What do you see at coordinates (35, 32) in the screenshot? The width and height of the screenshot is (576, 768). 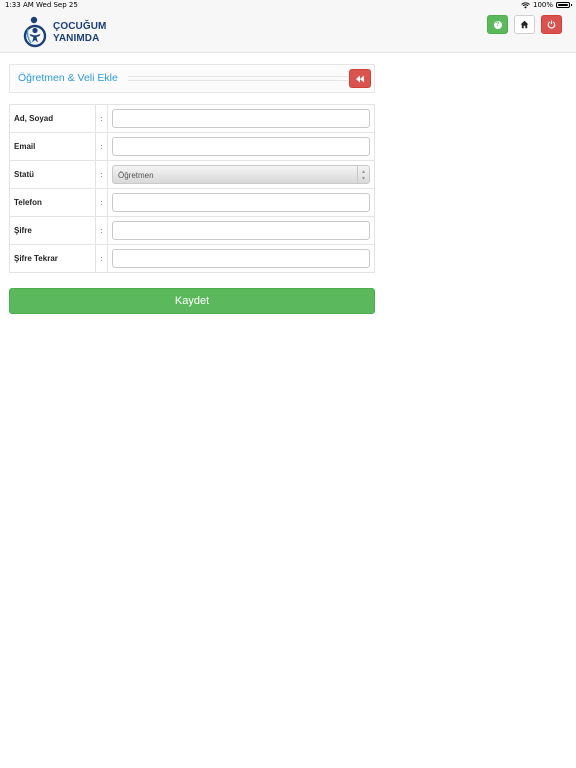 I see `logo-mark-icon` at bounding box center [35, 32].